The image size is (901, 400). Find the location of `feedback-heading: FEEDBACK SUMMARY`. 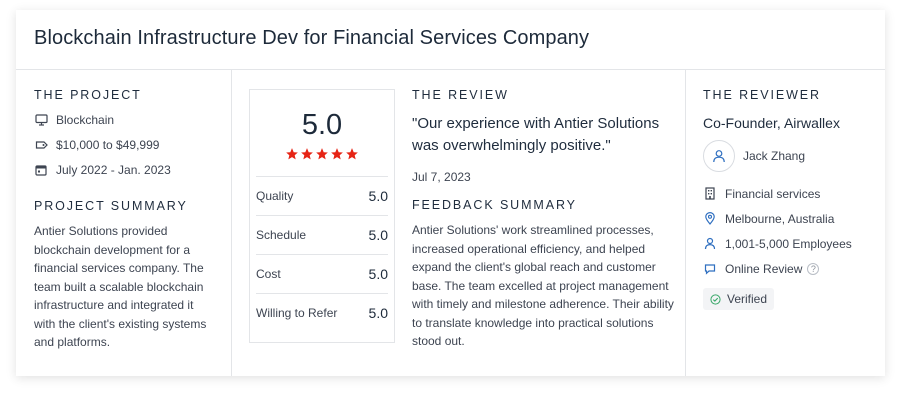

feedback-heading: FEEDBACK SUMMARY is located at coordinates (494, 205).